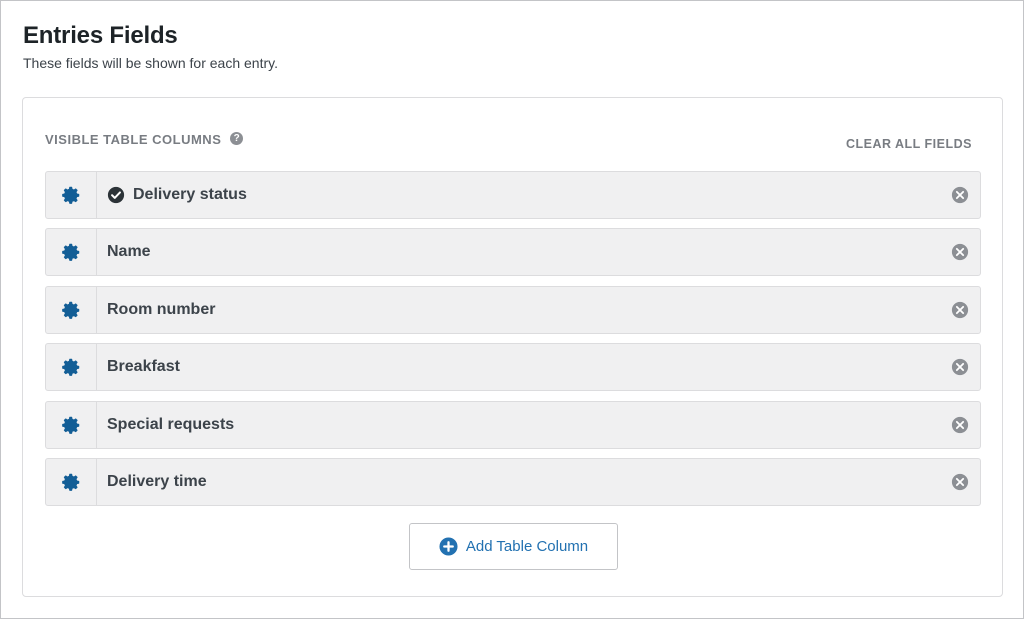 This screenshot has width=1024, height=619. I want to click on field-row-name: Name, so click(513, 252).